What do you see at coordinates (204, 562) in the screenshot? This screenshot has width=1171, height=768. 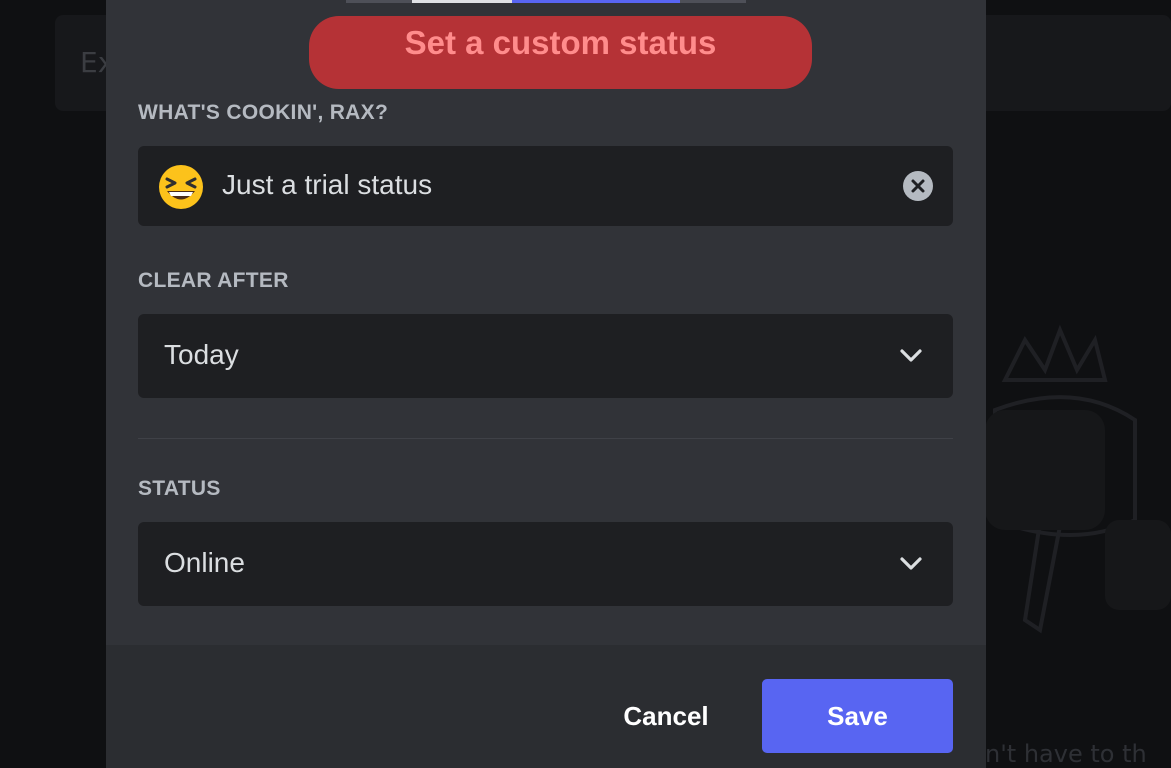 I see `status-value: Online` at bounding box center [204, 562].